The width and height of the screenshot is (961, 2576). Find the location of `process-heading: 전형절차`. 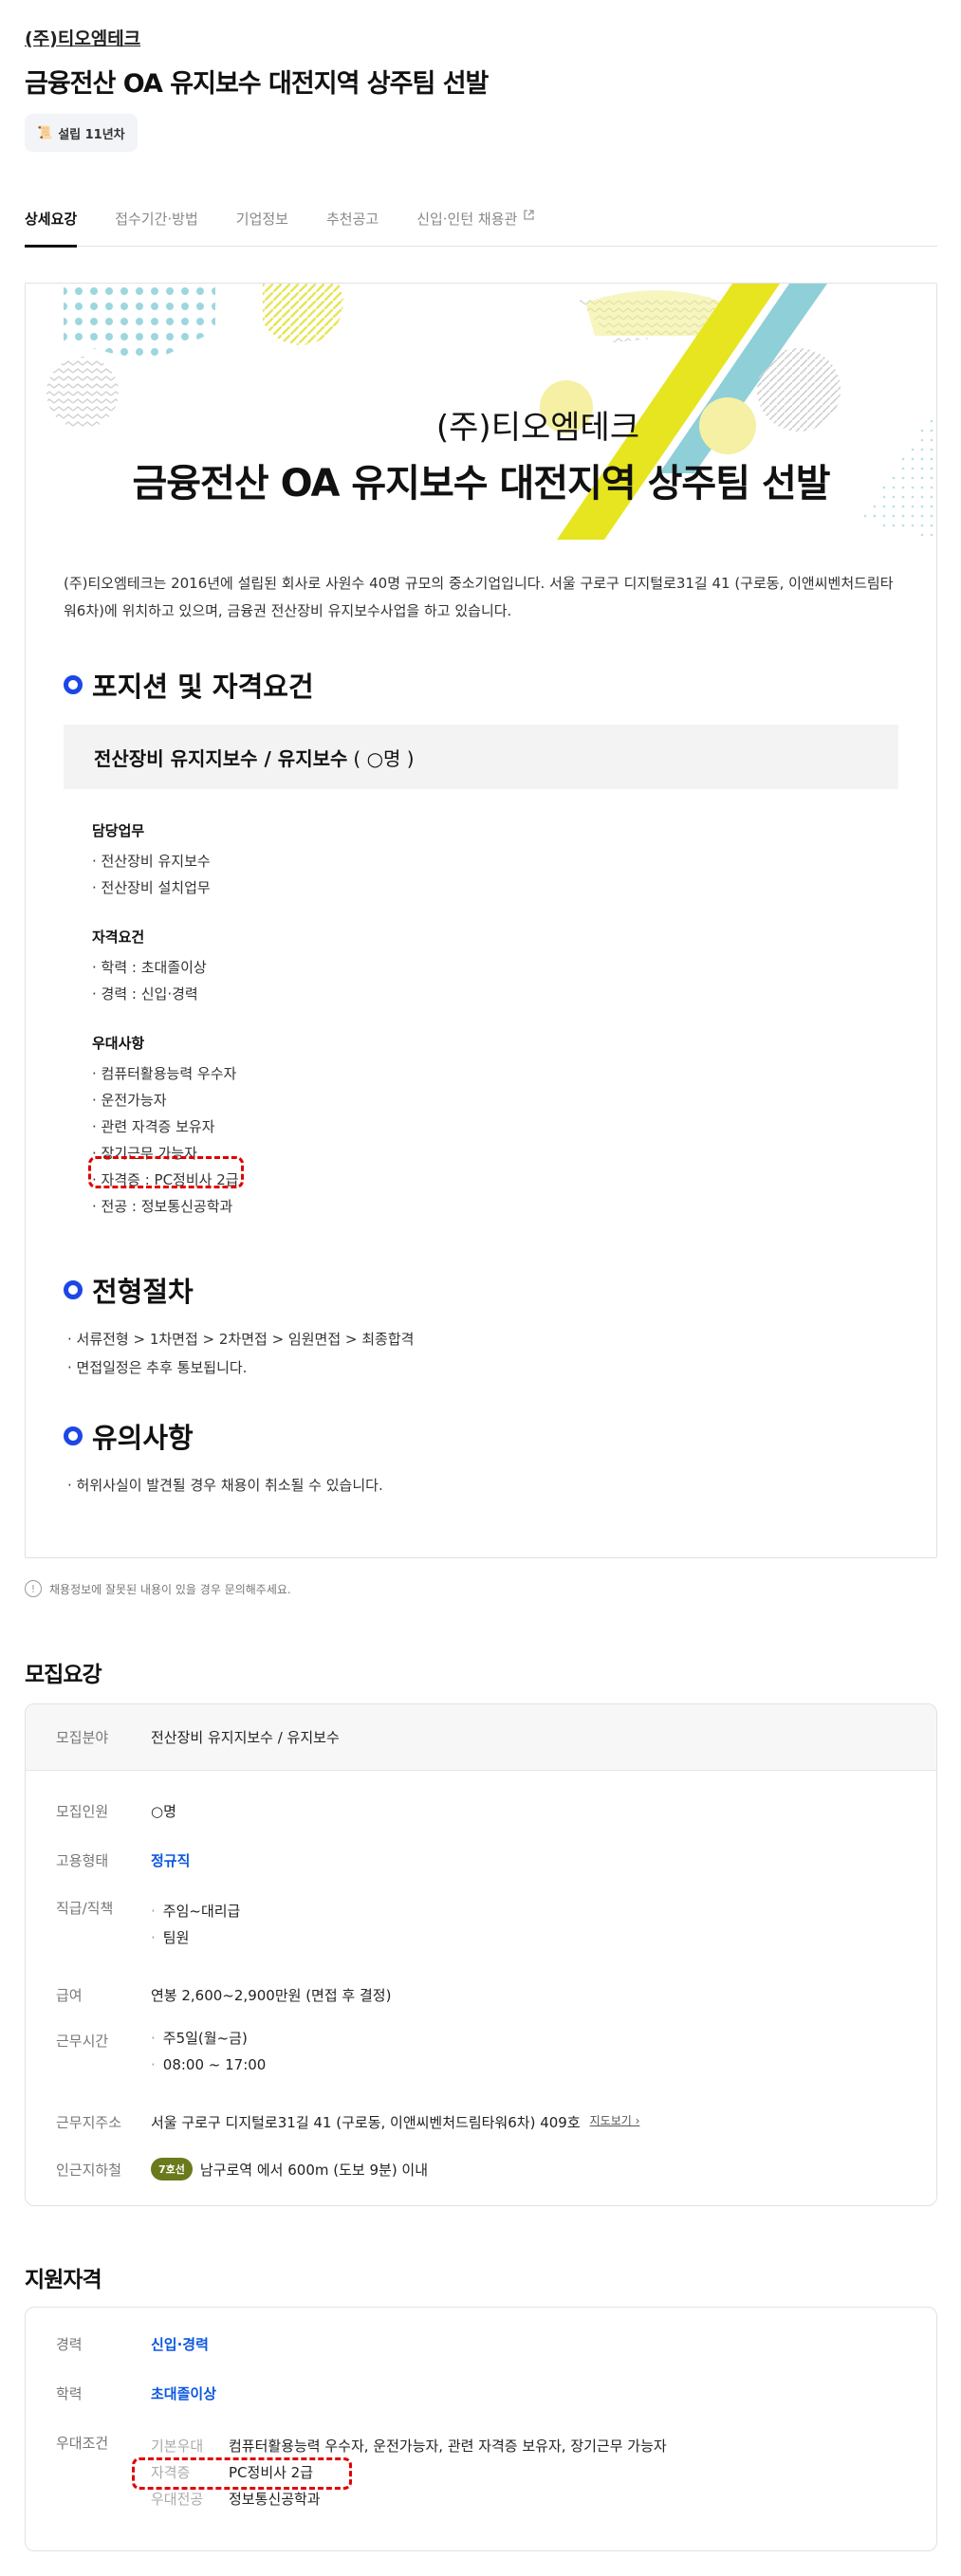

process-heading: 전형절차 is located at coordinates (129, 1290).